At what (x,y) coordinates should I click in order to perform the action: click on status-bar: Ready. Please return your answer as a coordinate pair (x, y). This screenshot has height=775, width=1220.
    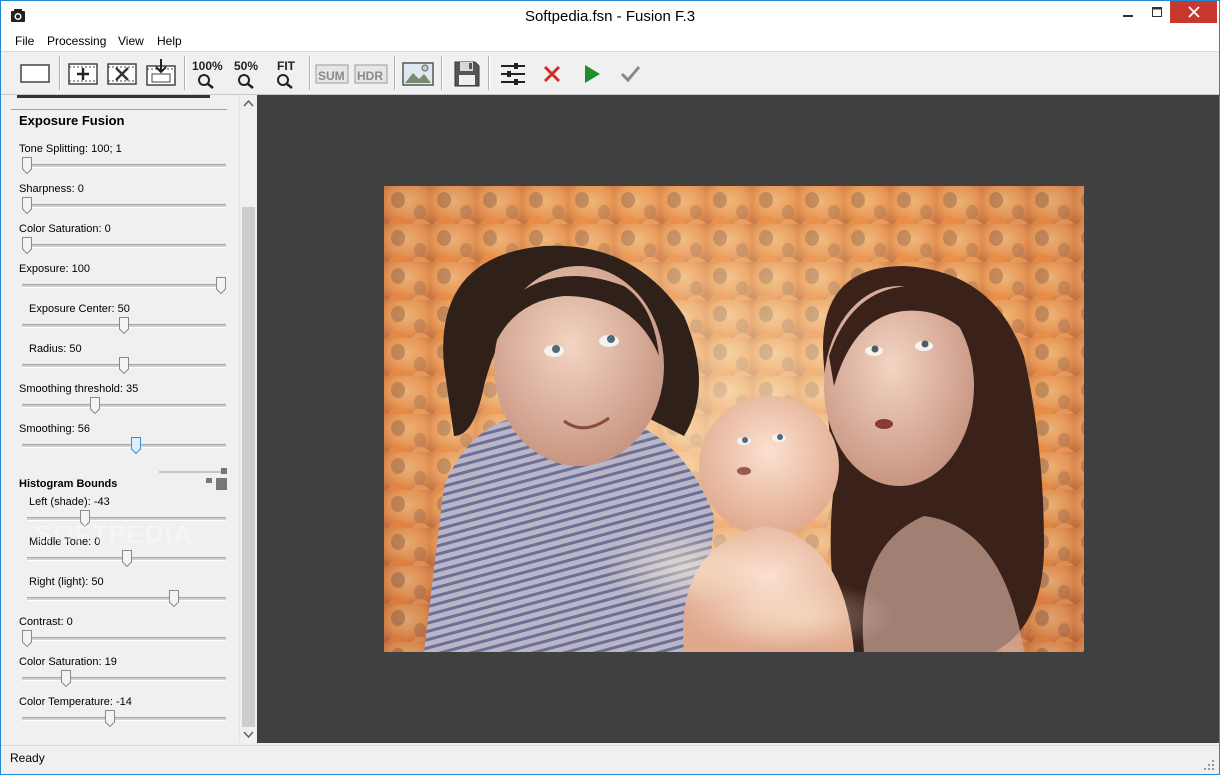
    Looking at the image, I should click on (610, 759).